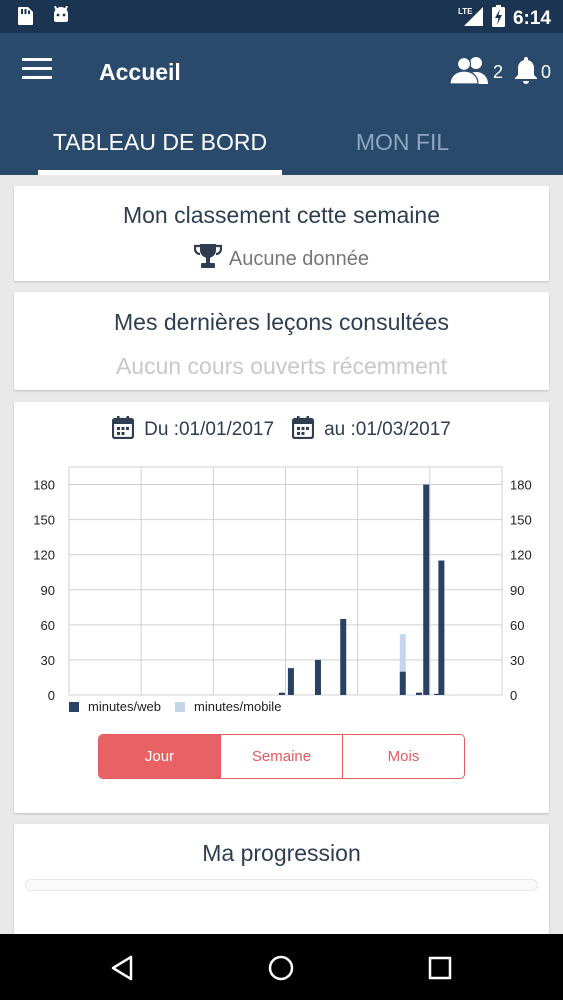 Image resolution: width=563 pixels, height=1000 pixels. What do you see at coordinates (48, 660) in the screenshot?
I see `y-tick-label-left: 30` at bounding box center [48, 660].